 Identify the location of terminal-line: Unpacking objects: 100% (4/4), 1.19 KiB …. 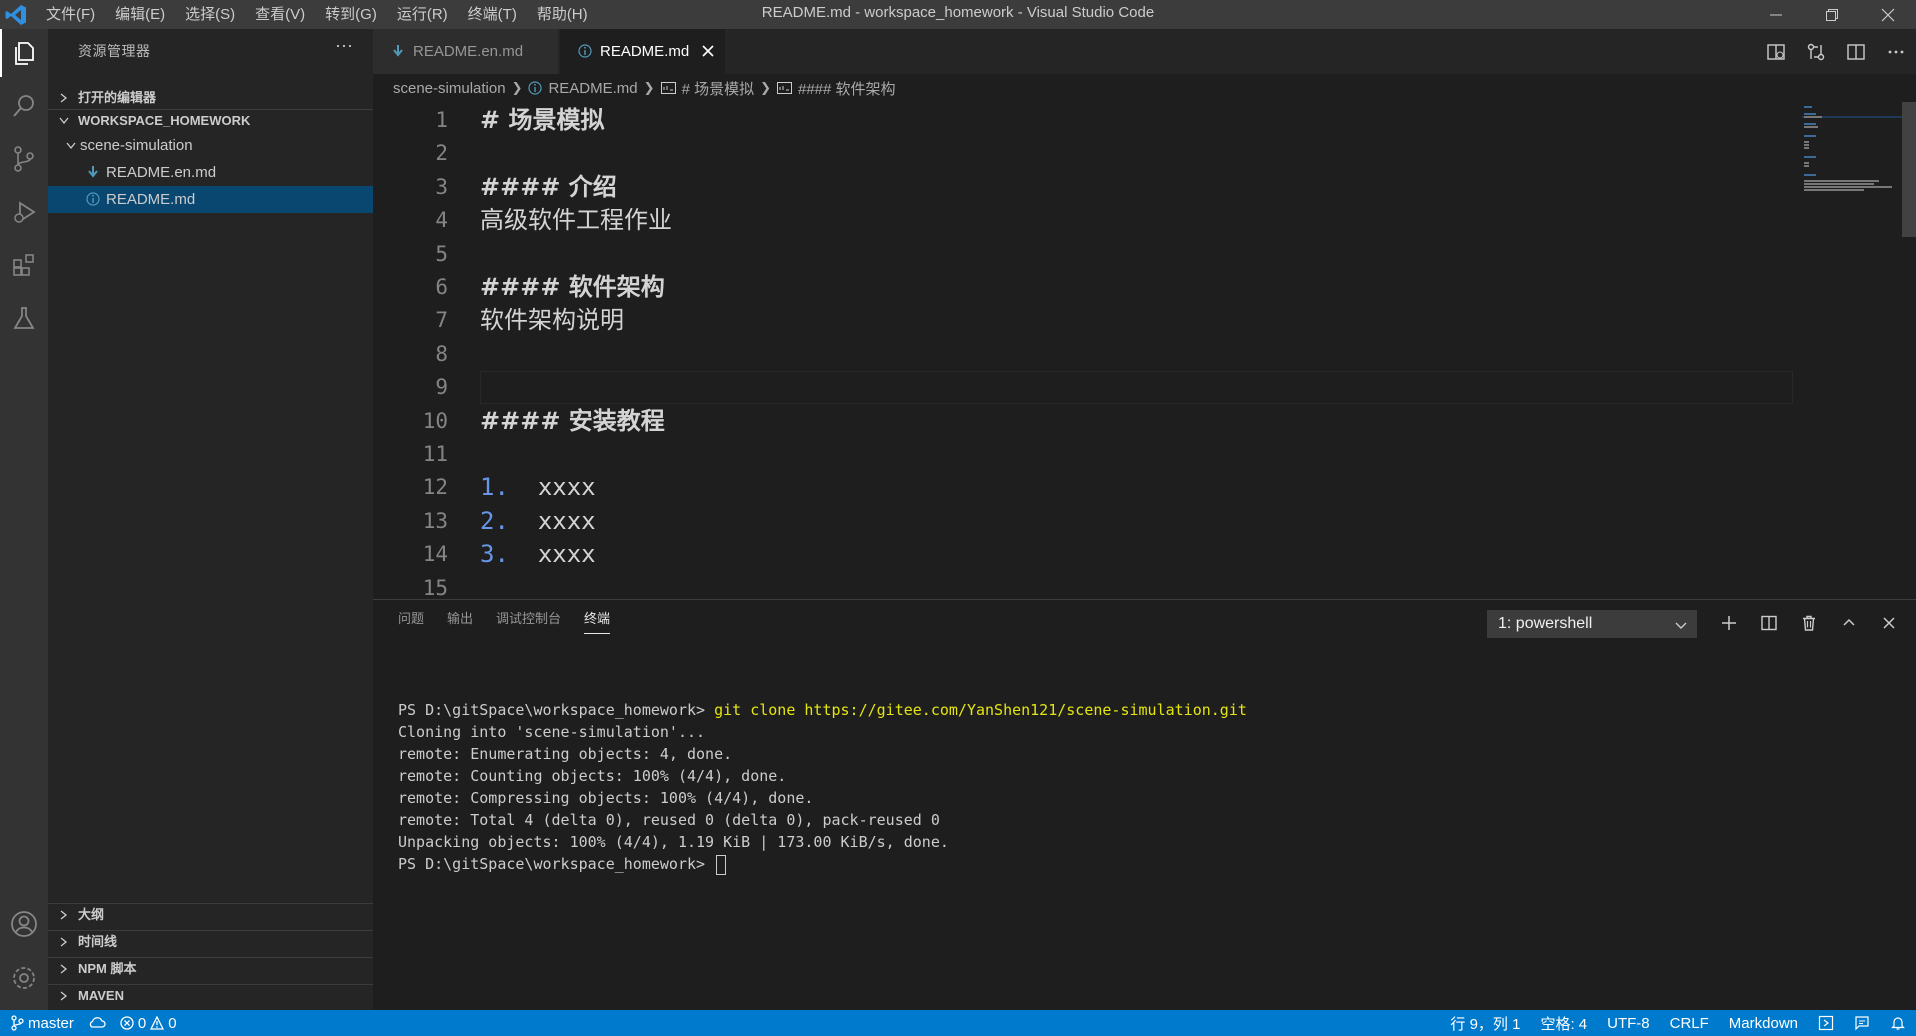
(673, 842).